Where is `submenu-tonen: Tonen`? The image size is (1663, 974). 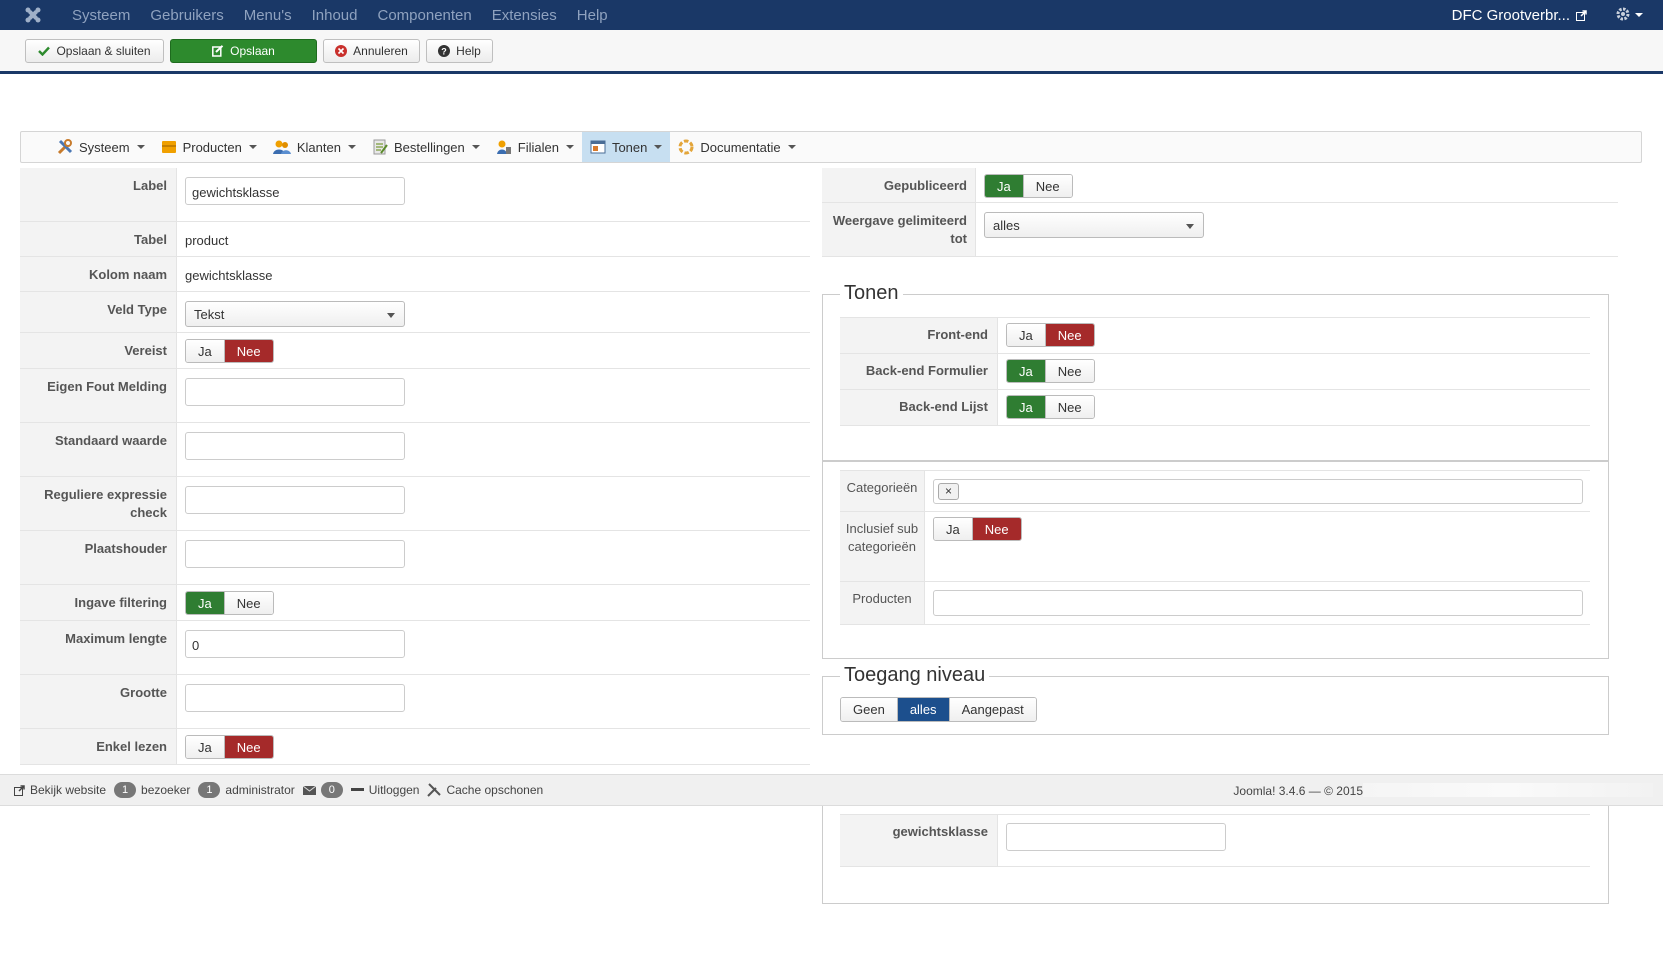 submenu-tonen: Tonen is located at coordinates (626, 147).